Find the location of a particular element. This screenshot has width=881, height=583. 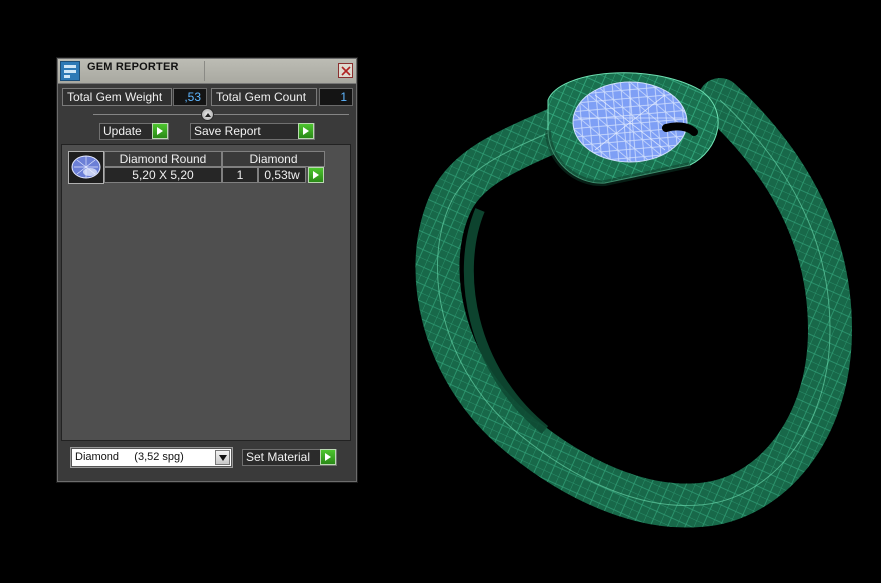

total-gem-weight-value: ,53 is located at coordinates (190, 97).